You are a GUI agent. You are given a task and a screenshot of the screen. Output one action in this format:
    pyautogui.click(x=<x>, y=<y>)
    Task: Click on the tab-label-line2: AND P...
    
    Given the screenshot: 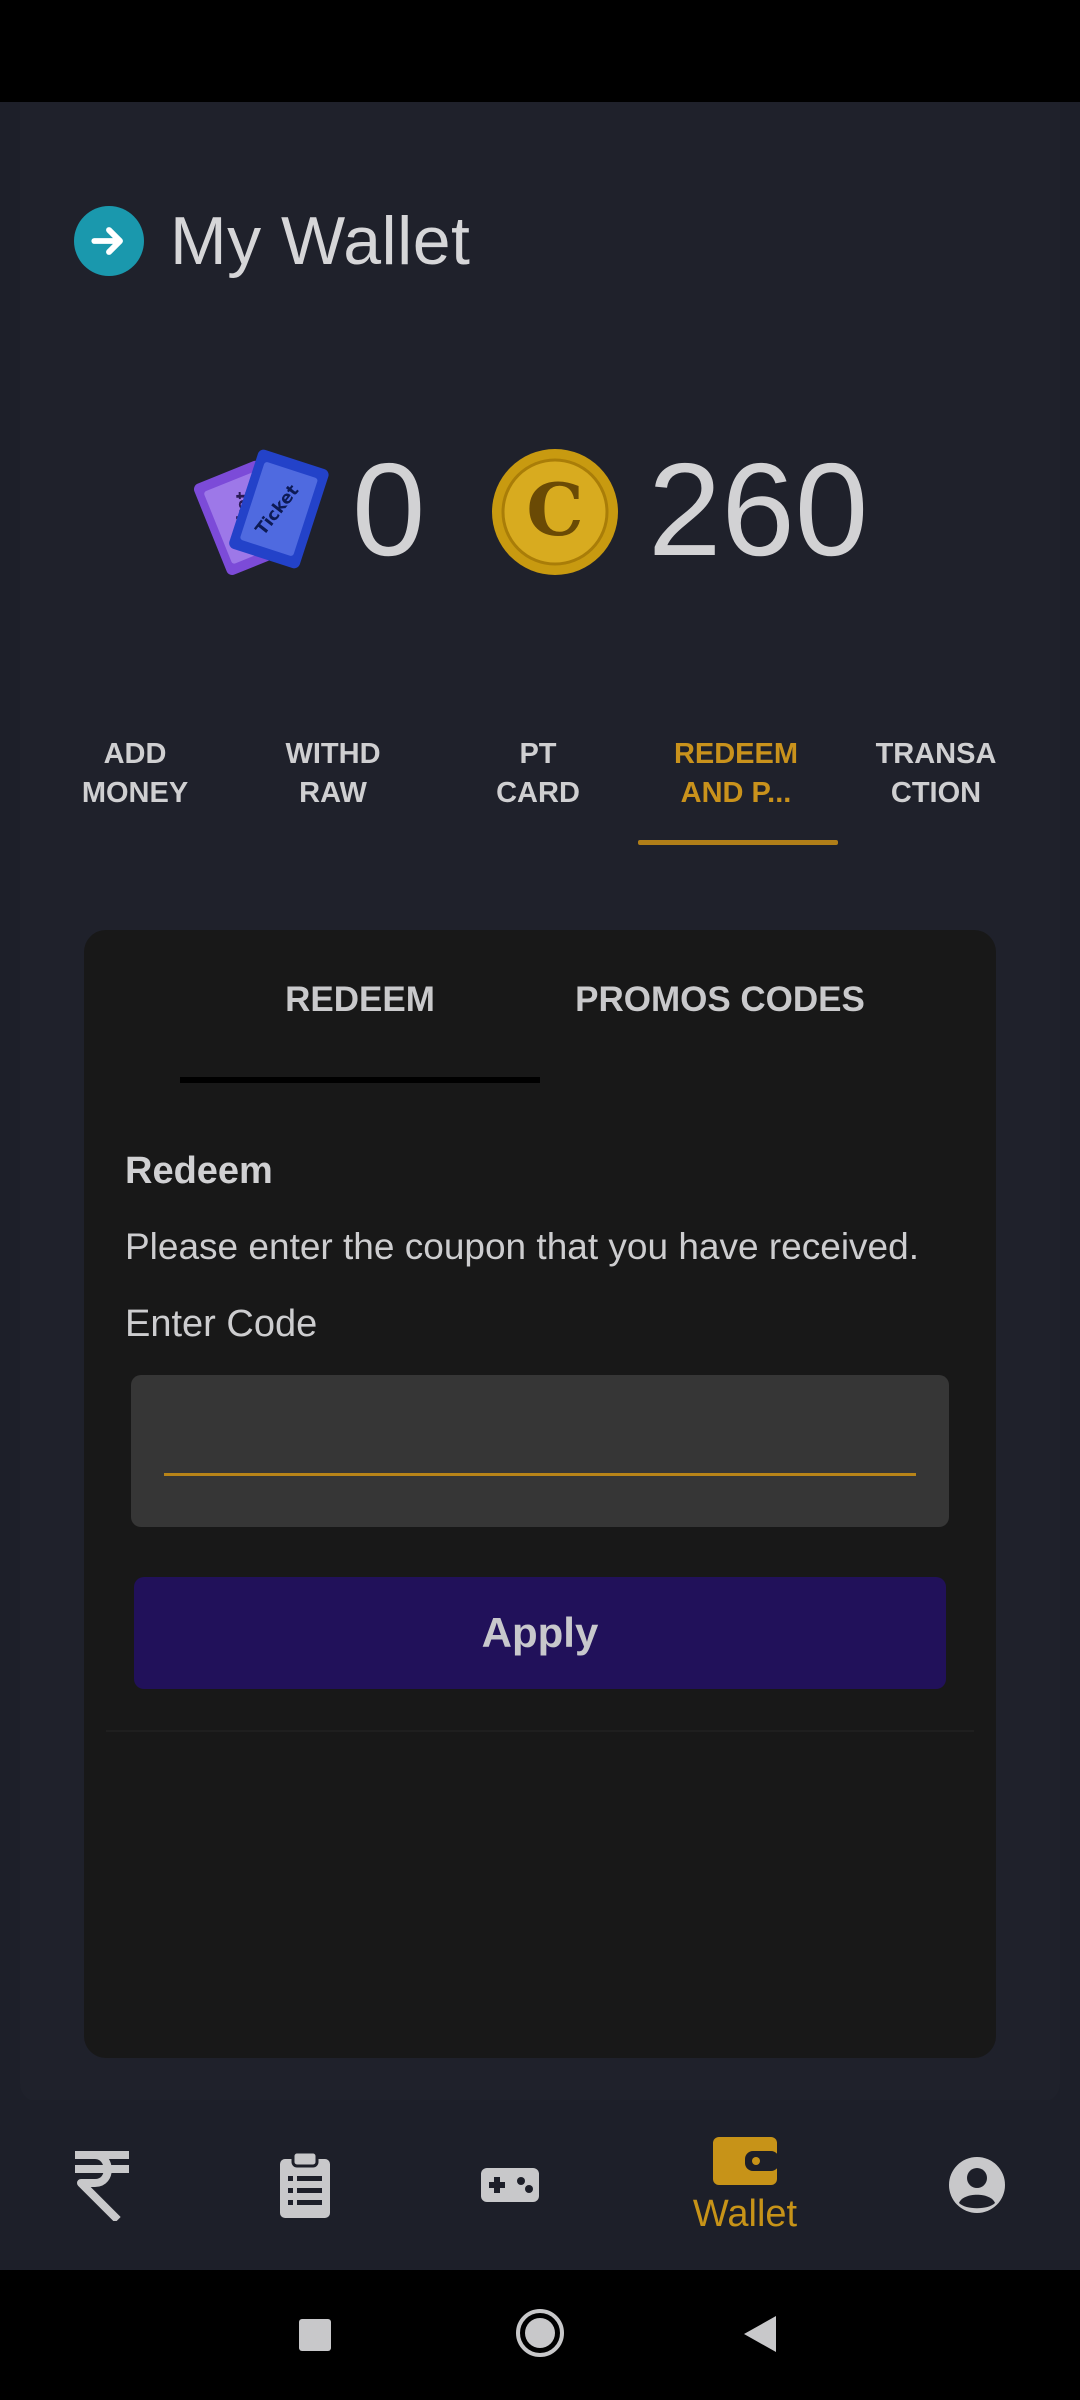 What is the action you would take?
    pyautogui.click(x=736, y=793)
    